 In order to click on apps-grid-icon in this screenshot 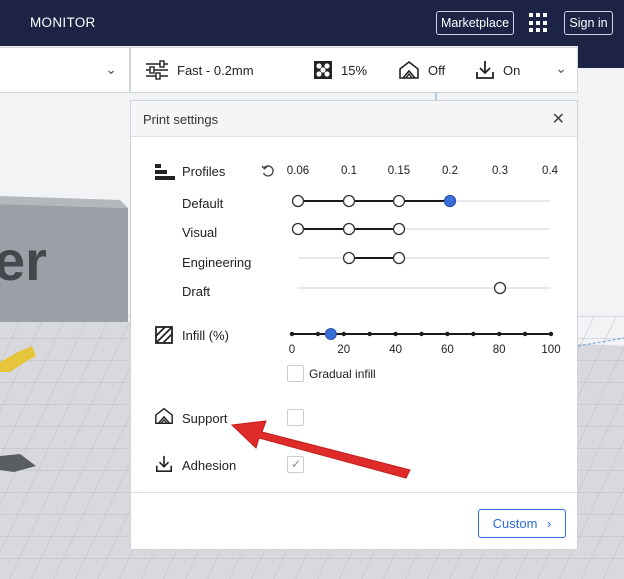, I will do `click(539, 23)`.